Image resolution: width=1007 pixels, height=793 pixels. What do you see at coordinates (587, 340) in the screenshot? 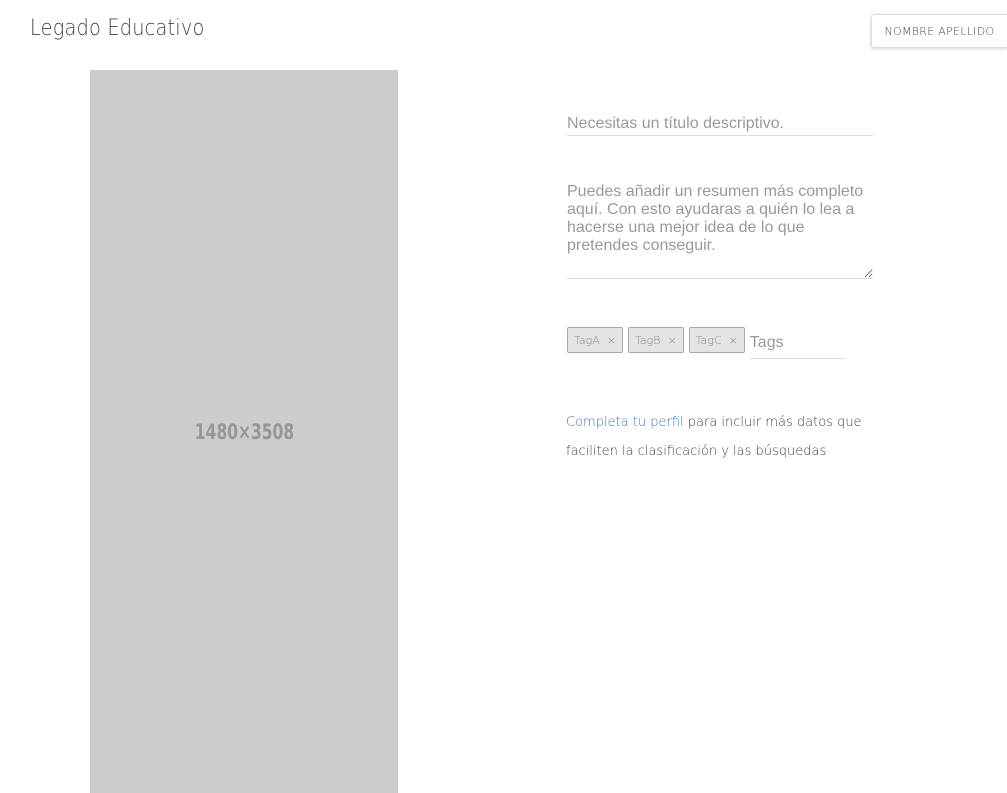
I see `tag-label: TagA` at bounding box center [587, 340].